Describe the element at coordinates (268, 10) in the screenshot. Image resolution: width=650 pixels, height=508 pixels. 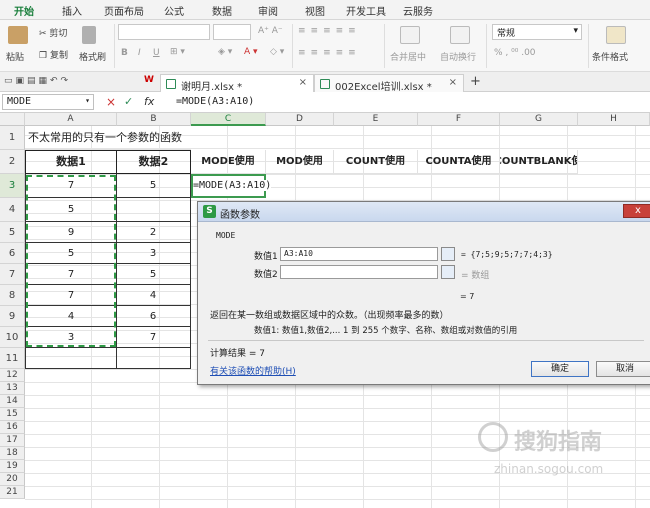
I see `tab-review: 审阅` at that location.